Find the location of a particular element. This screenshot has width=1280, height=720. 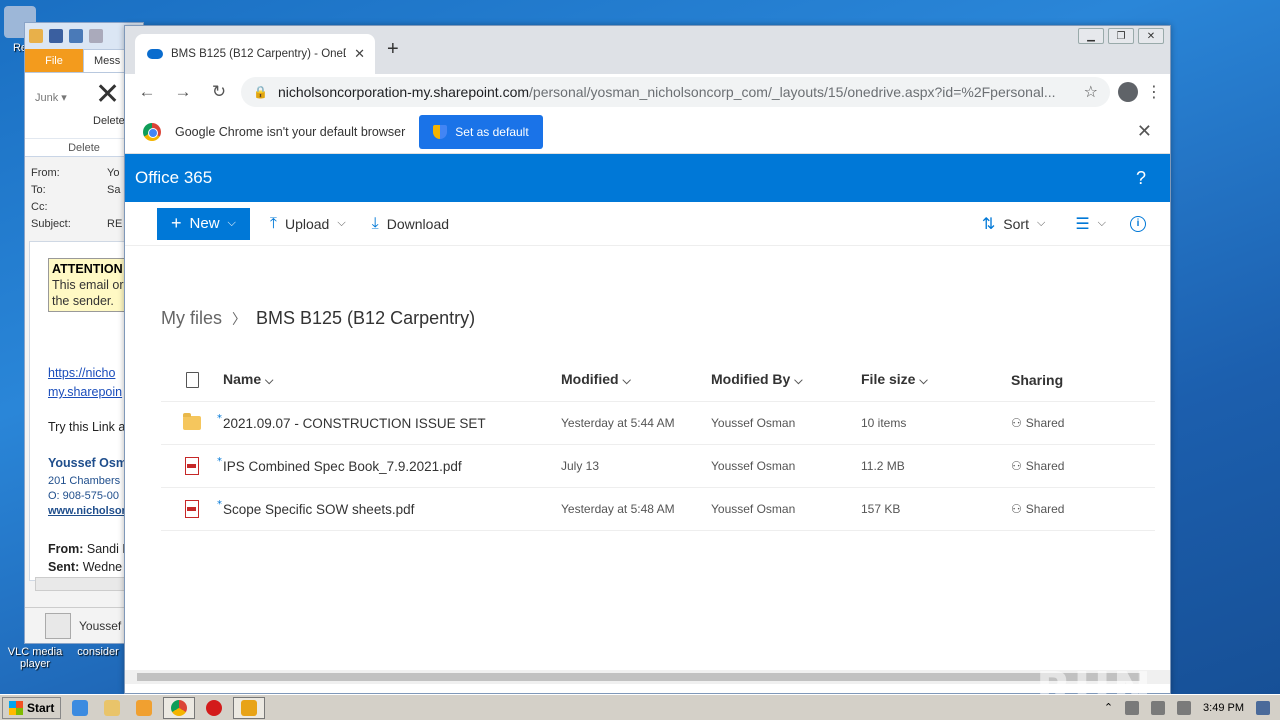

save-icon is located at coordinates (56, 36).